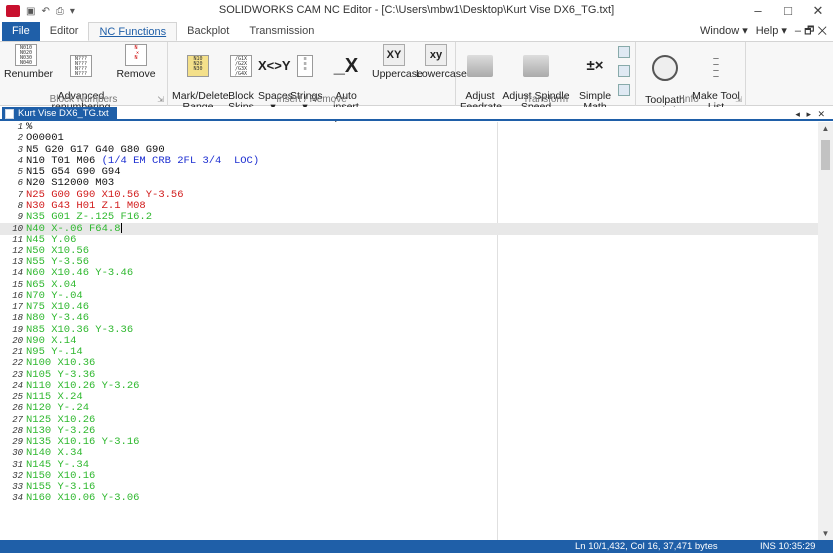 This screenshot has height=553, width=833. I want to click on mdi-controls: – 🗗 ✕, so click(811, 31).